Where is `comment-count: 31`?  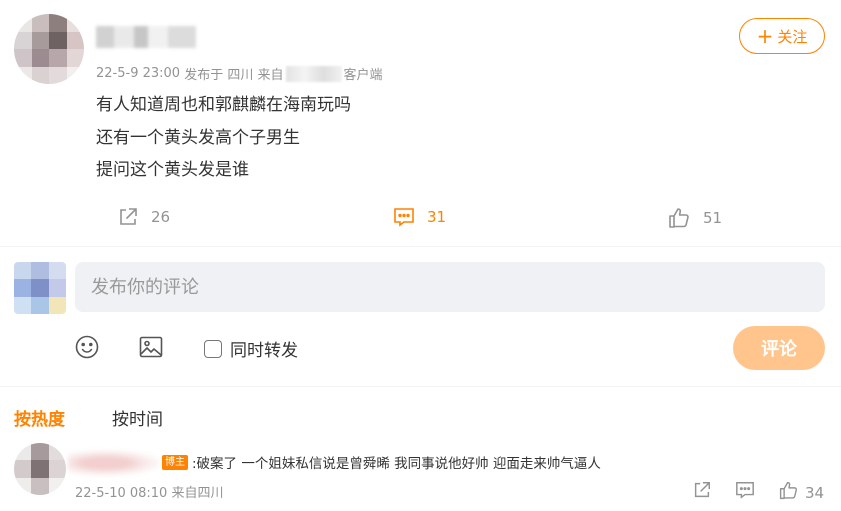
comment-count: 31 is located at coordinates (437, 217).